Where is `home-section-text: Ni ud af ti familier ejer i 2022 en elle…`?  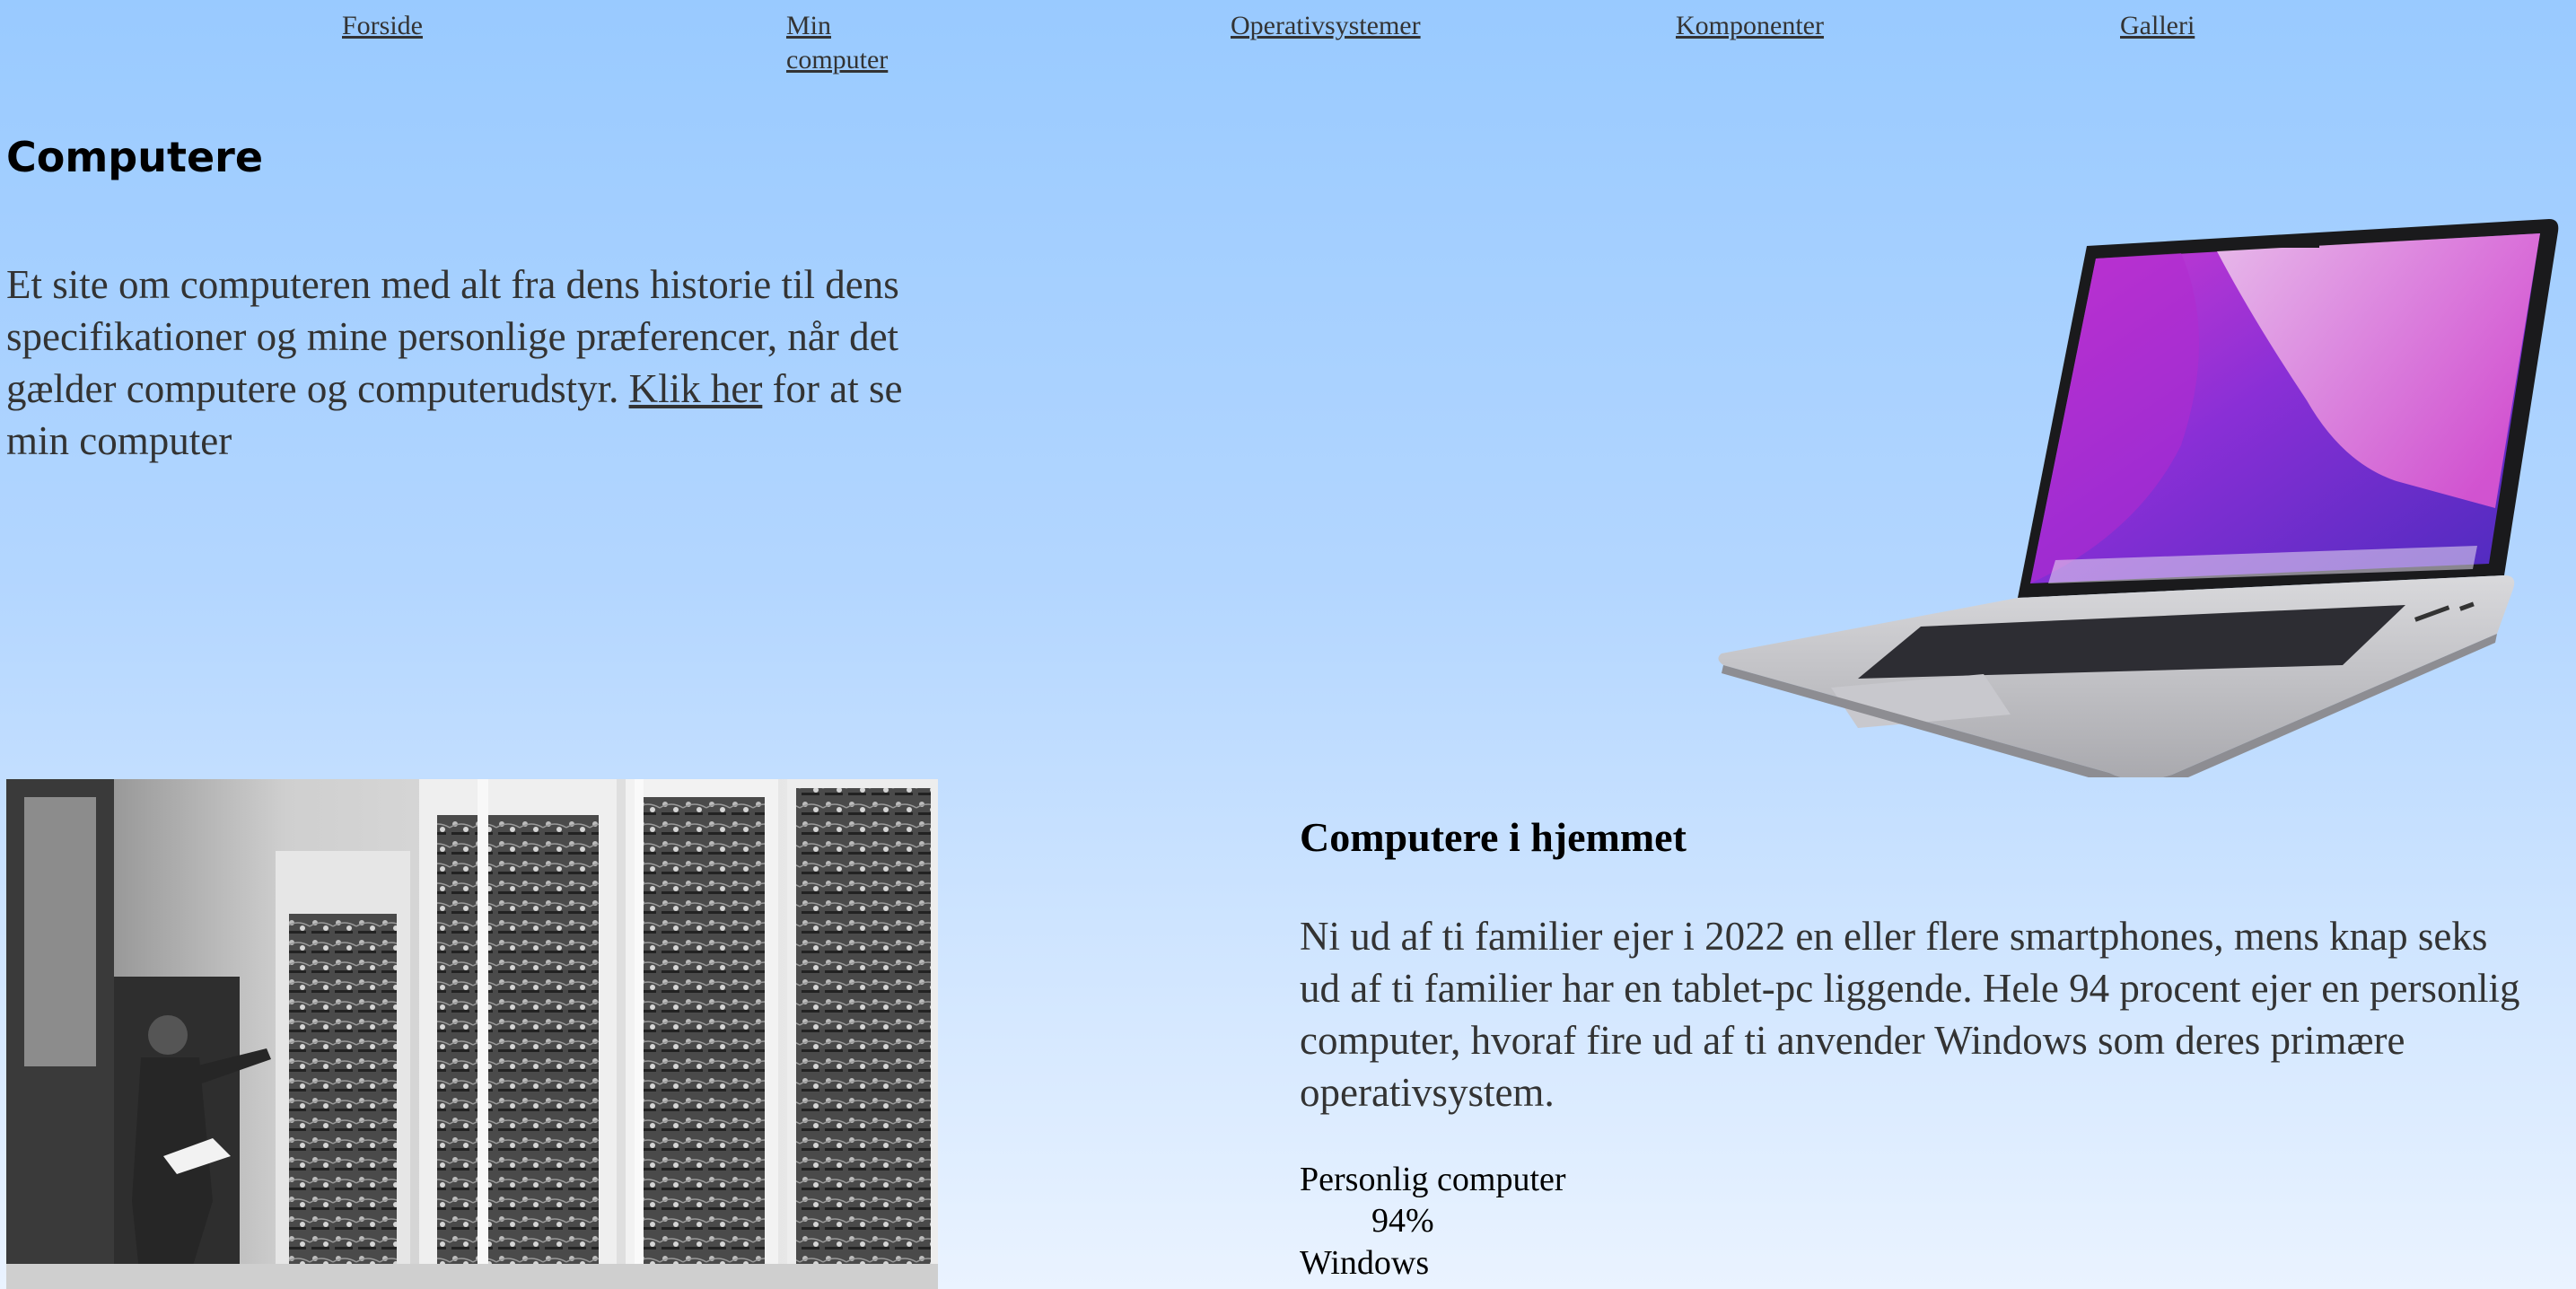 home-section-text: Ni ud af ti familier ejer i 2022 en elle… is located at coordinates (1910, 1015).